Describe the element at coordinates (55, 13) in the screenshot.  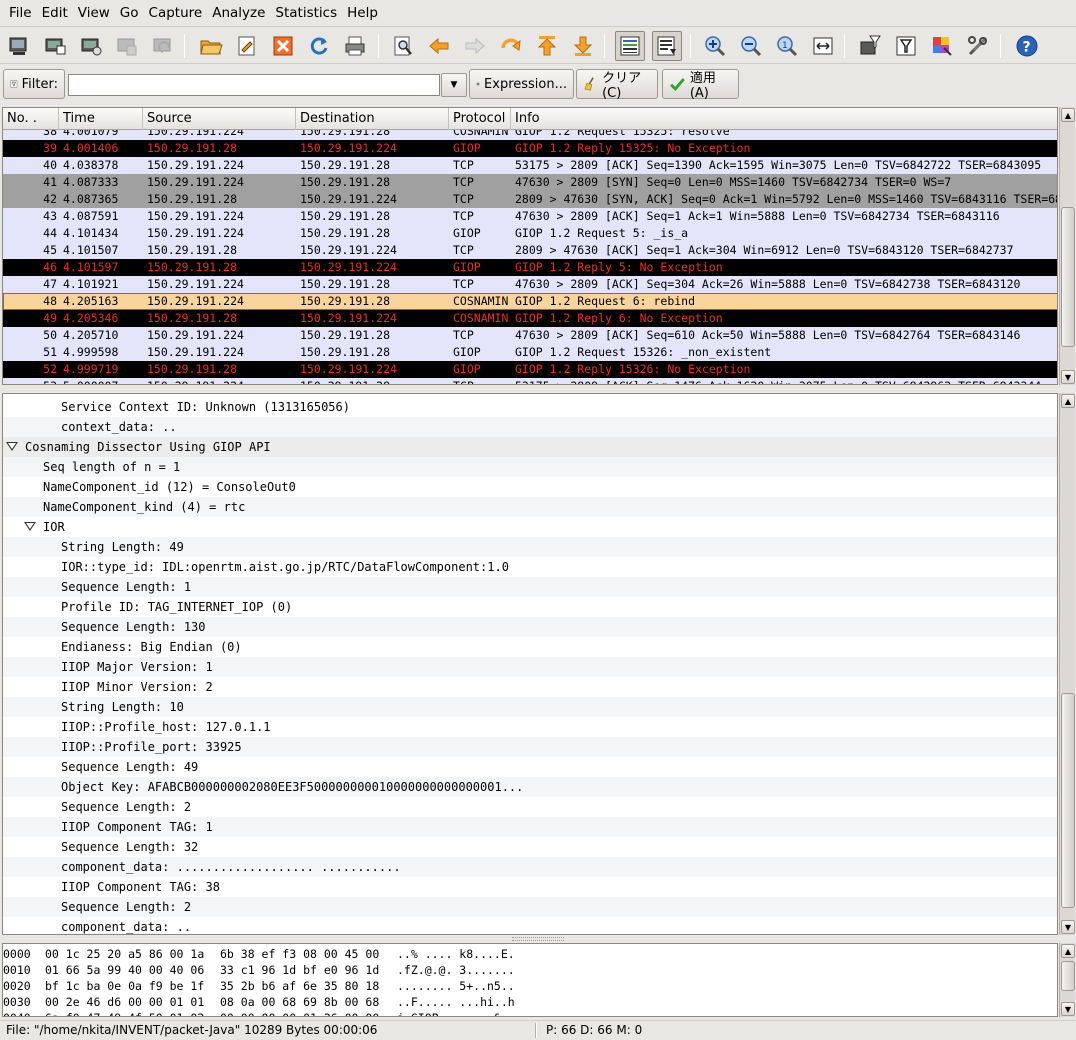
I see `menu-edit: Edit` at that location.